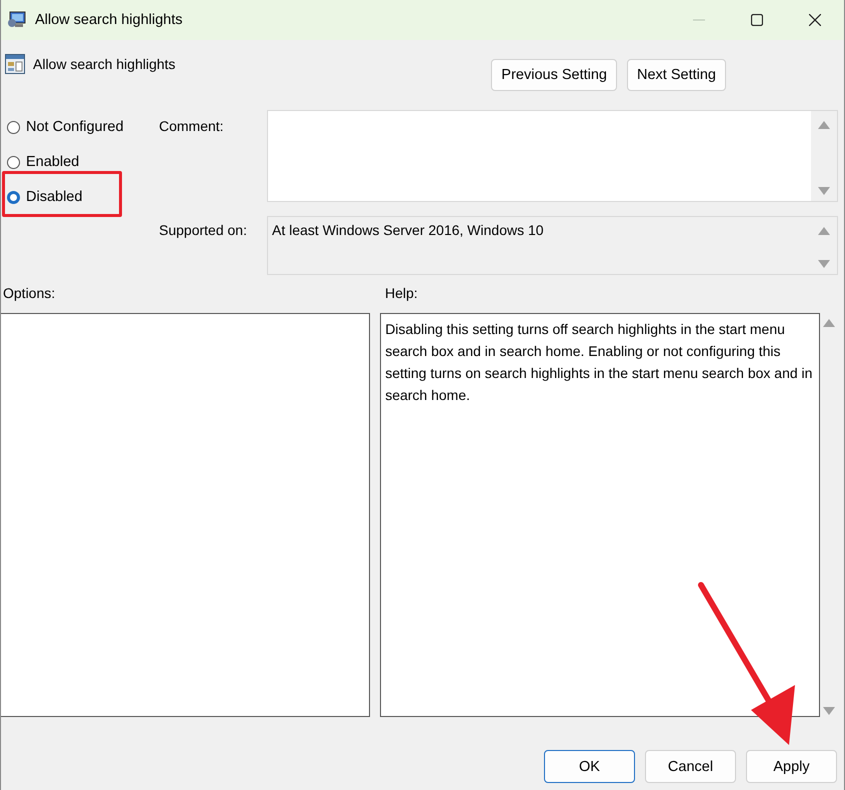  Describe the element at coordinates (15, 64) in the screenshot. I see `policy-icon` at that location.